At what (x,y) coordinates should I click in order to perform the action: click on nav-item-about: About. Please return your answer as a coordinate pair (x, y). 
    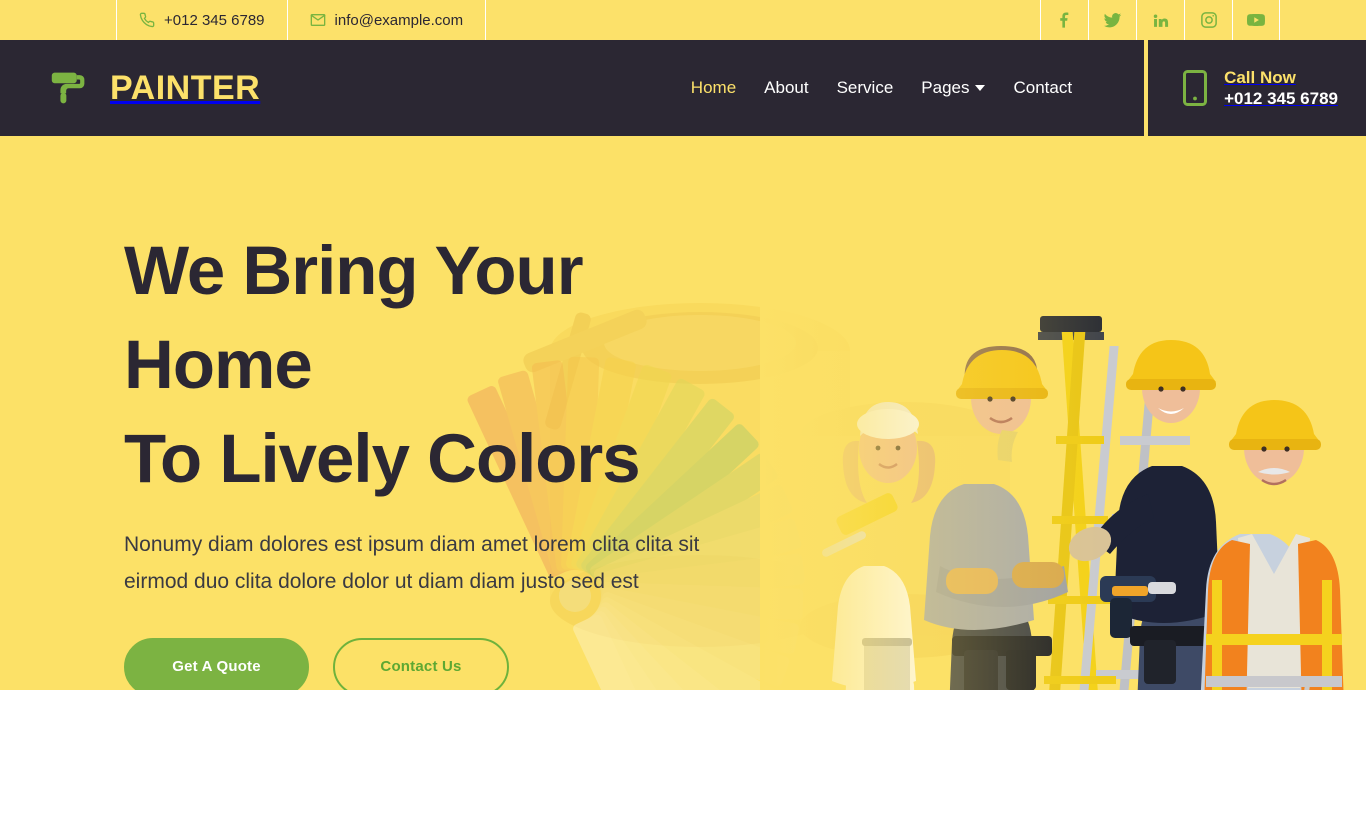
    Looking at the image, I should click on (786, 88).